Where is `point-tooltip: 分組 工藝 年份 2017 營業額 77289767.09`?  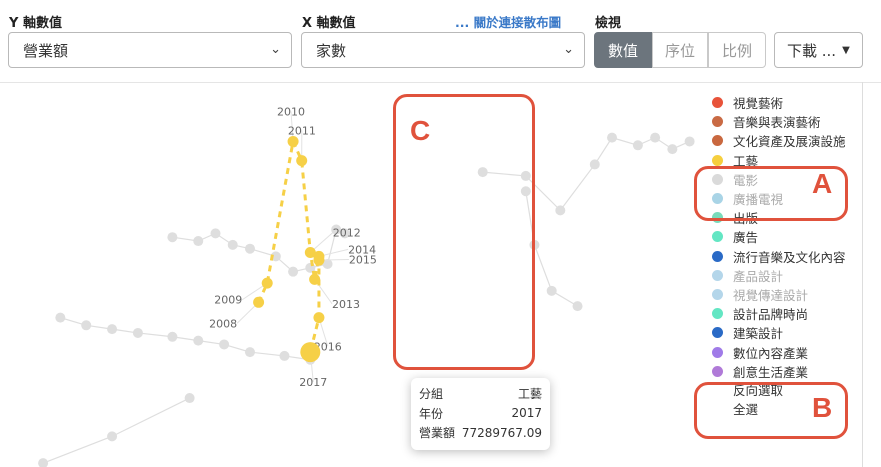 point-tooltip: 分組 工藝 年份 2017 營業額 77289767.09 is located at coordinates (480, 414).